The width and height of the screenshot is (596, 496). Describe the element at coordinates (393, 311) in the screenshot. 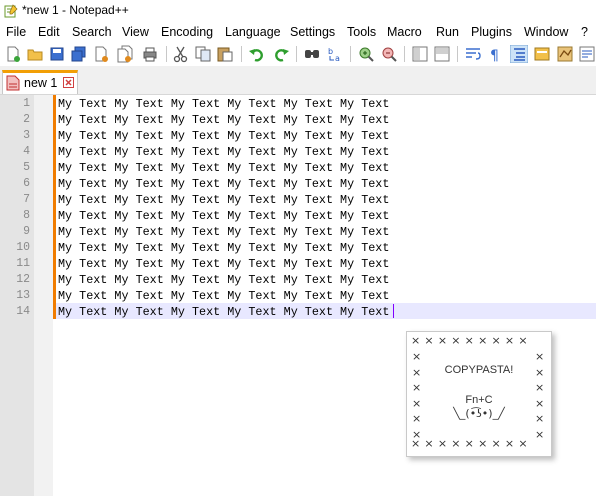

I see `text-caret` at that location.